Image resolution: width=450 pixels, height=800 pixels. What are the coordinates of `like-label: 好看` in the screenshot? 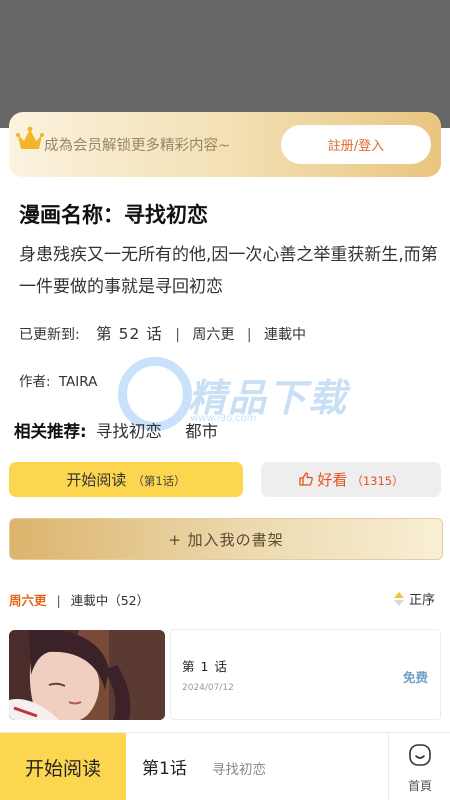 It's located at (332, 480).